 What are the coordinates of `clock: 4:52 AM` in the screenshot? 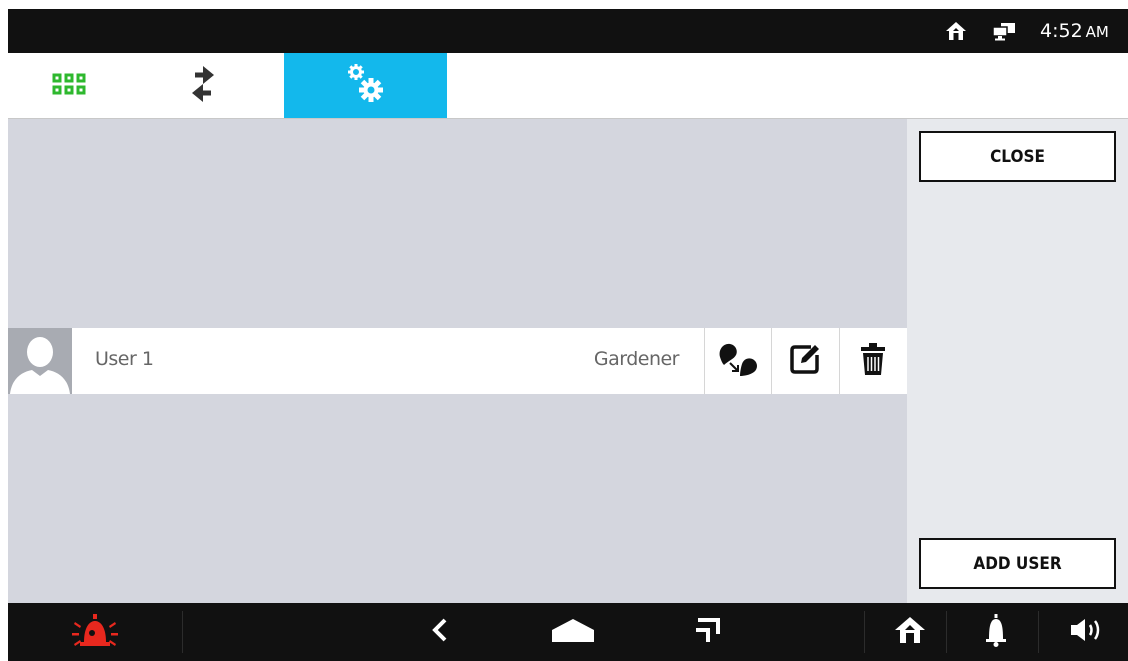 It's located at (1074, 31).